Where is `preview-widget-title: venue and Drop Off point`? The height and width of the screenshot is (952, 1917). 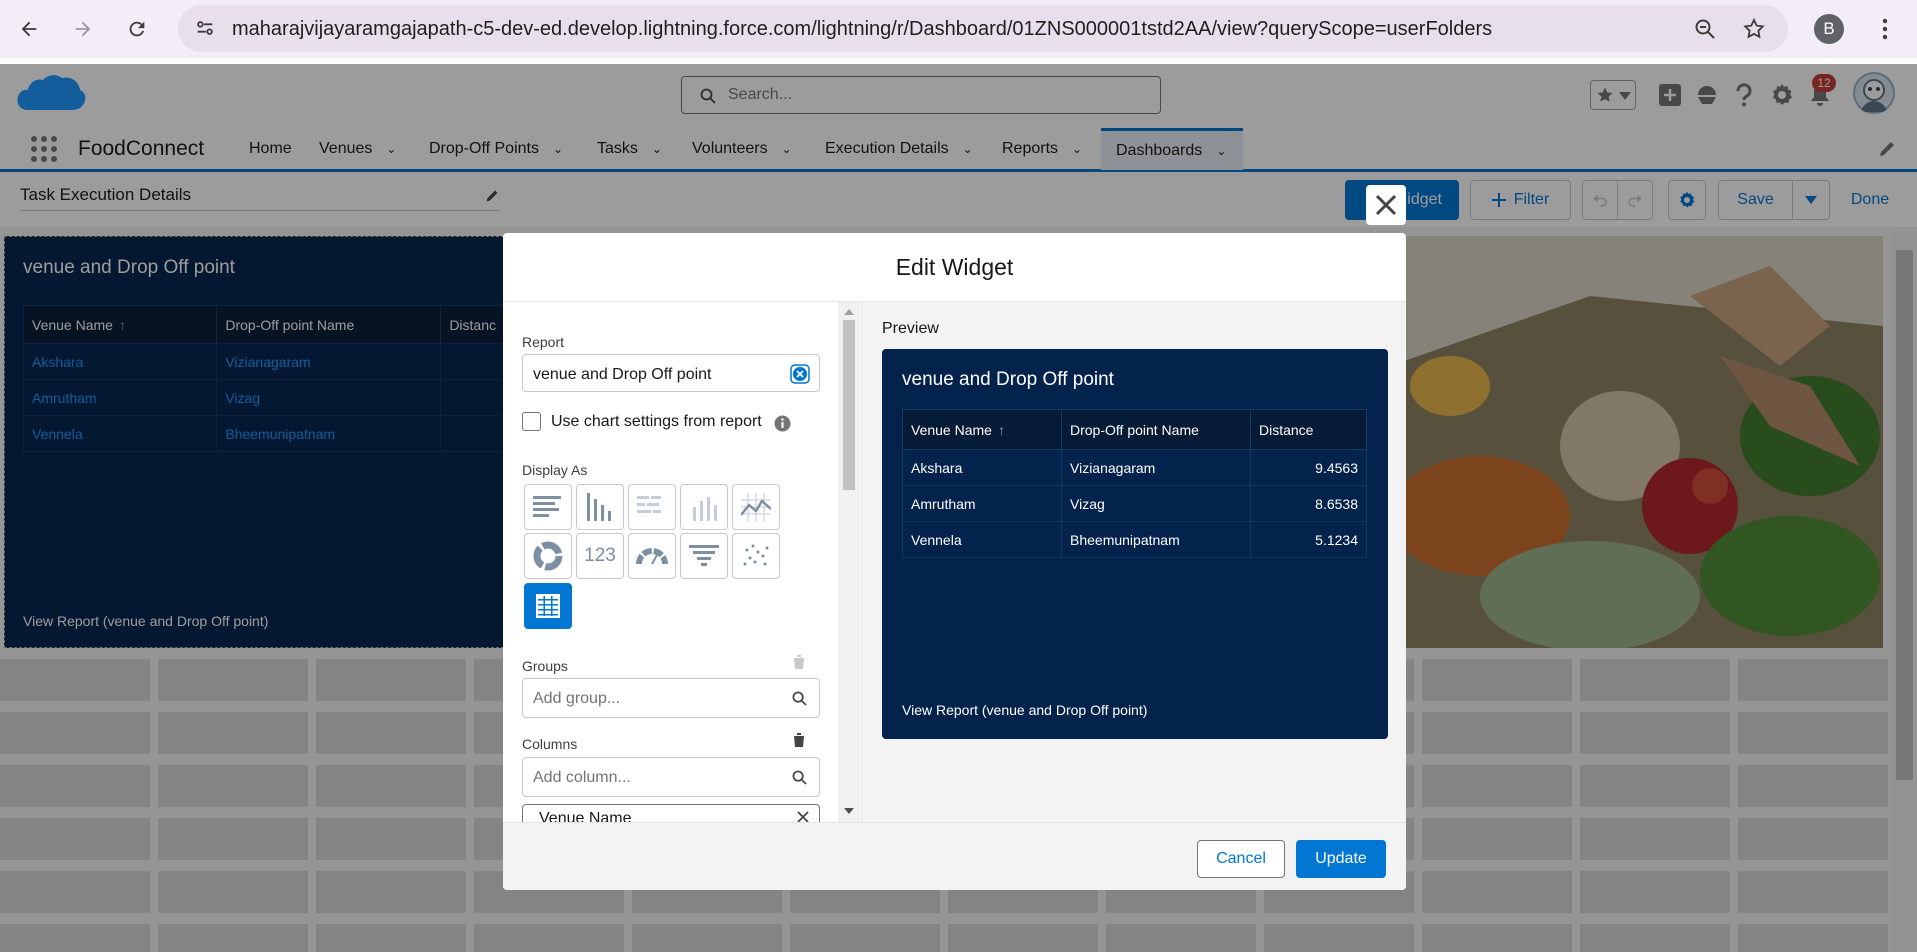
preview-widget-title: venue and Drop Off point is located at coordinates (1008, 379).